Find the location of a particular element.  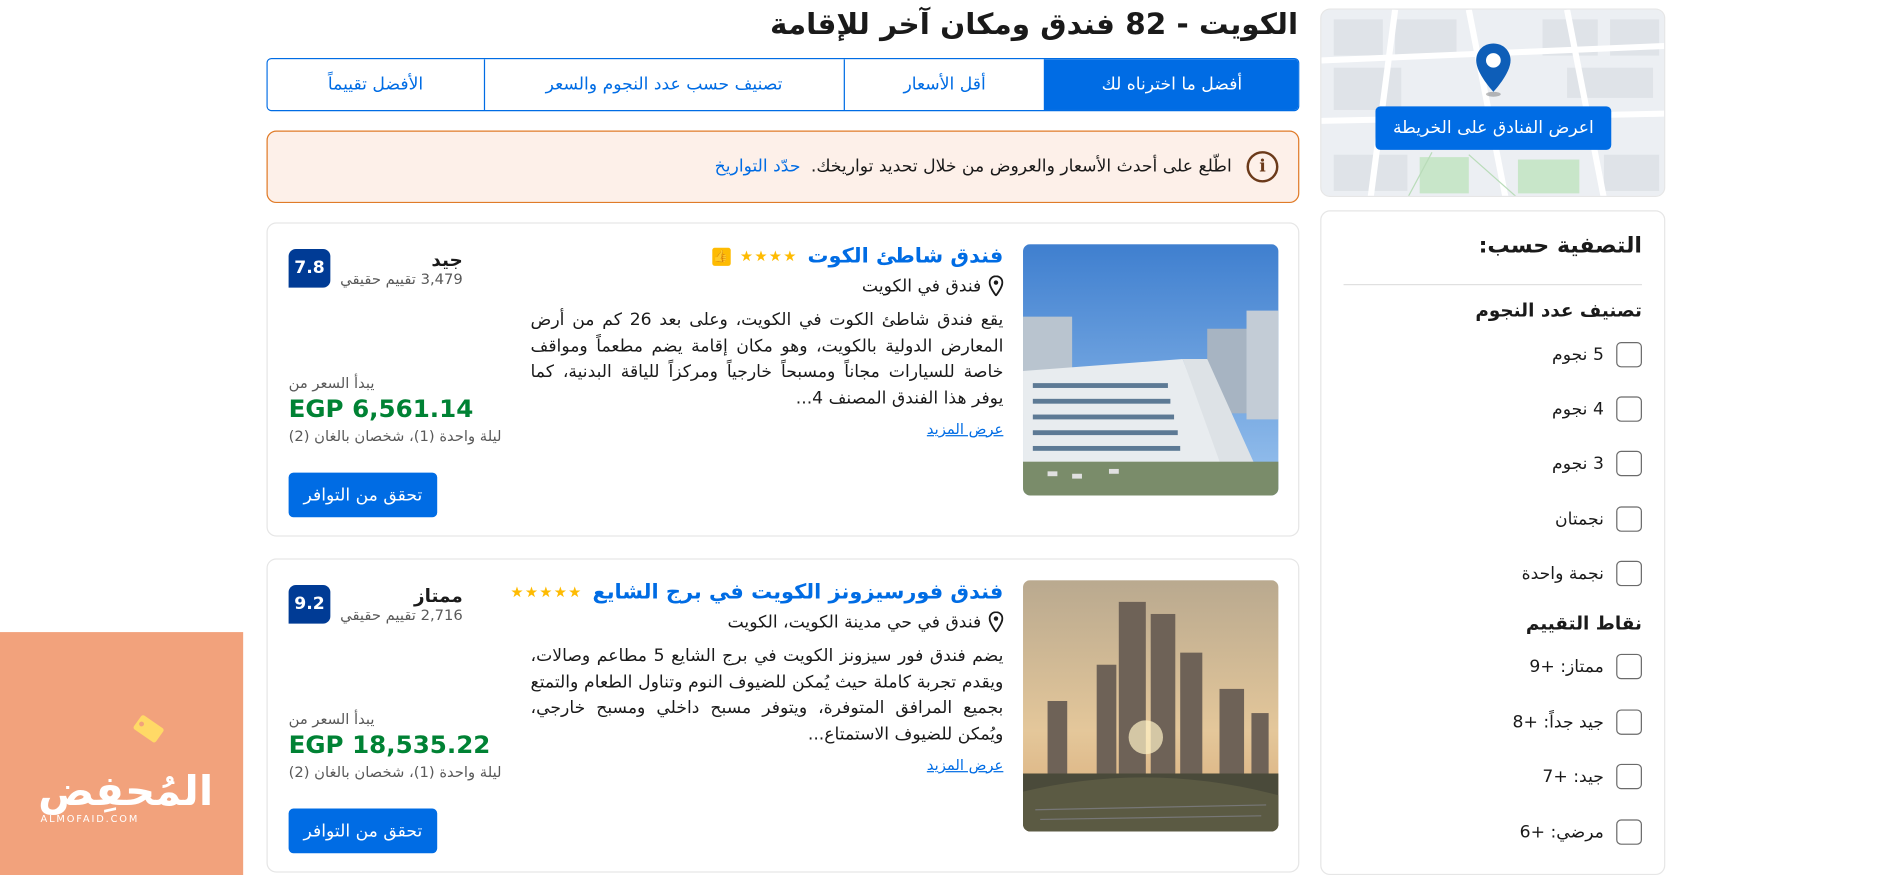

map-preview: اعرض الفنادق على الخريطة is located at coordinates (1493, 103).